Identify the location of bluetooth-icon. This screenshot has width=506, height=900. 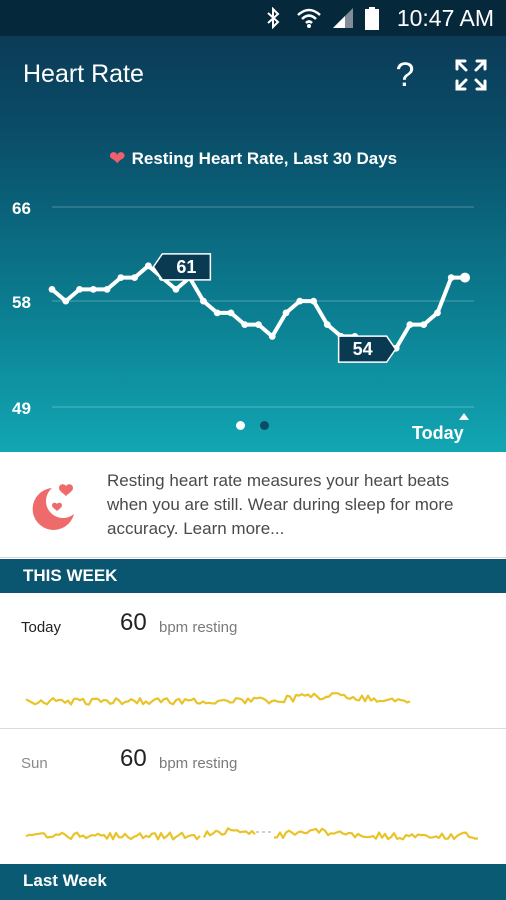
(273, 18).